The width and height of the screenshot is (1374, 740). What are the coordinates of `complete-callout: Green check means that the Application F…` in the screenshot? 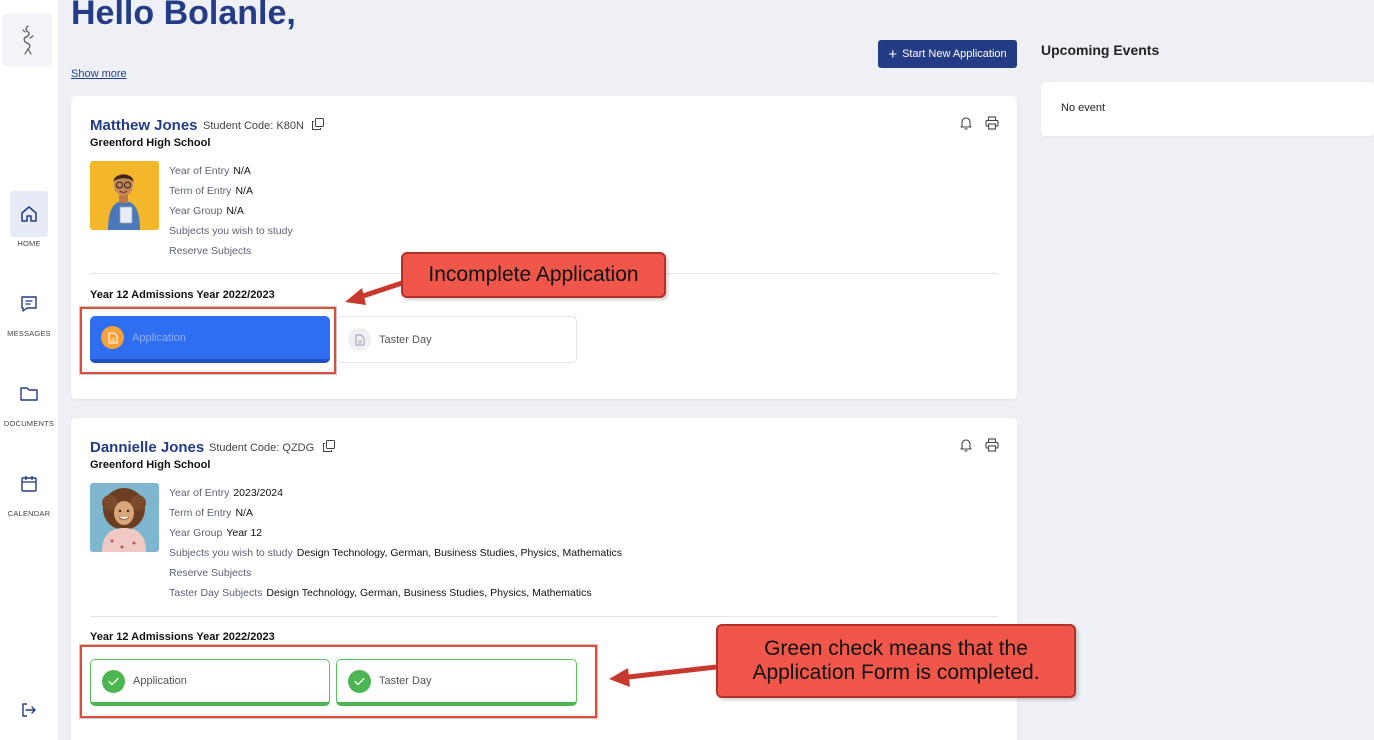 It's located at (896, 661).